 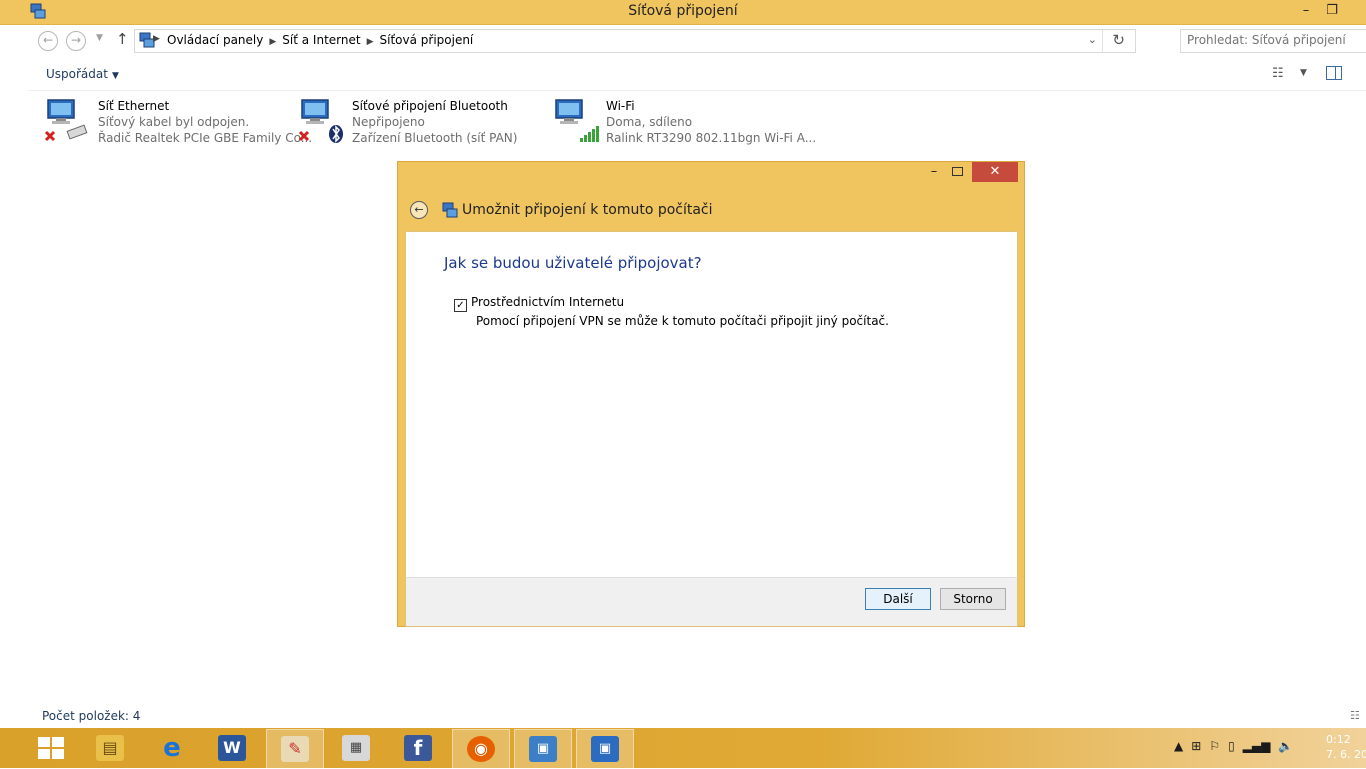 I want to click on network-connections-icon, so click(x=450, y=210).